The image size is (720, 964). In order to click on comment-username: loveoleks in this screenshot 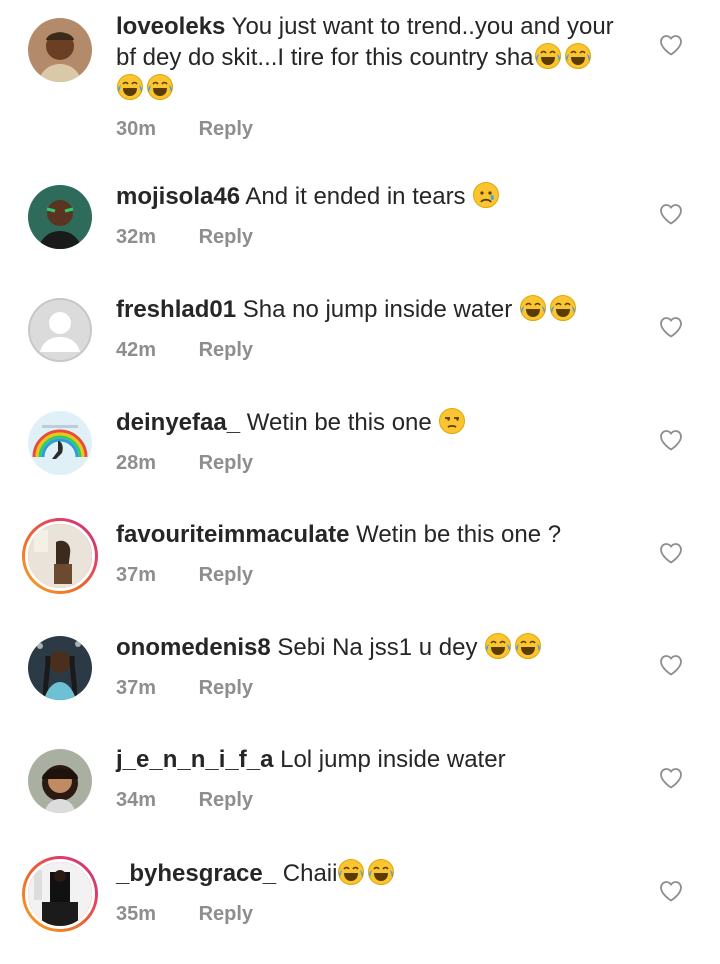, I will do `click(170, 26)`.